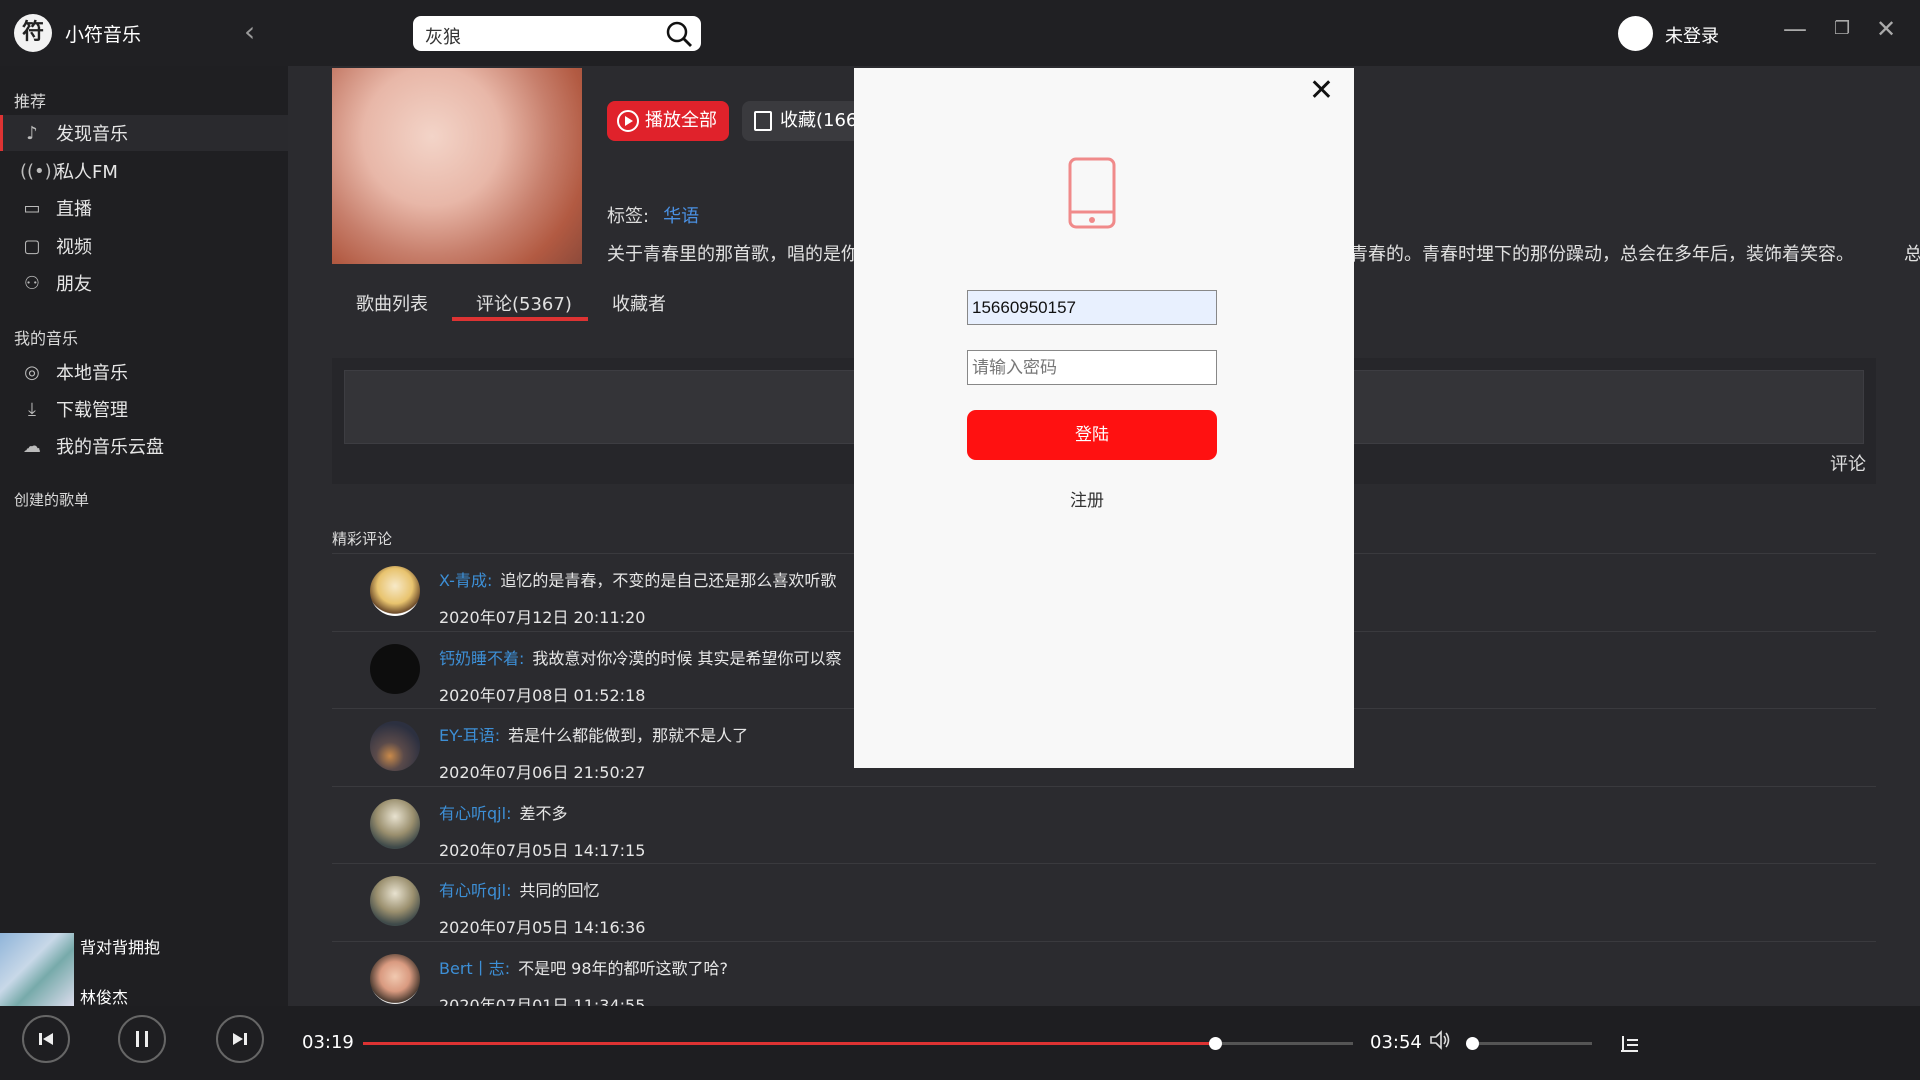 The height and width of the screenshot is (1080, 1920). Describe the element at coordinates (628, 735) in the screenshot. I see `comment-text: 若是什么都能做到，那就不是人了` at that location.